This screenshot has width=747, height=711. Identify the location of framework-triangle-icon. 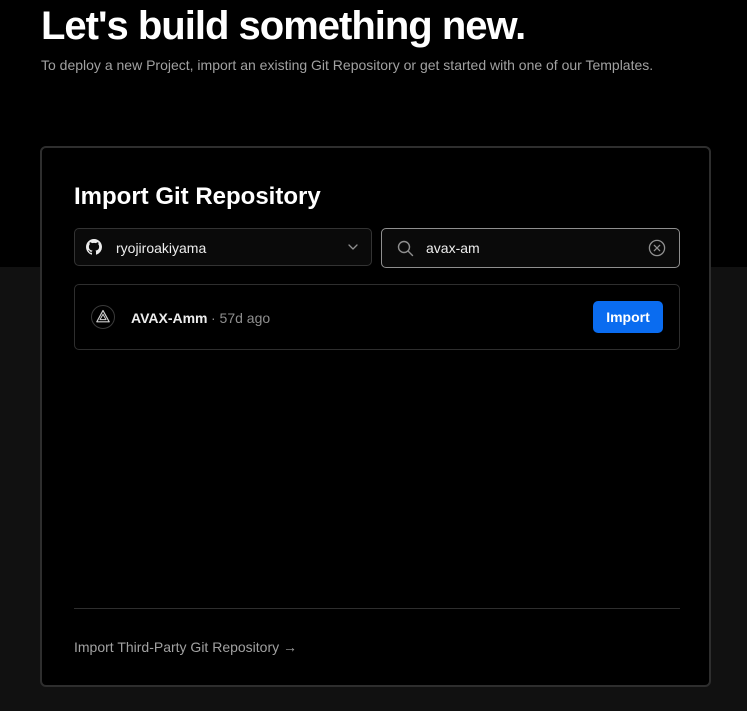
(103, 317).